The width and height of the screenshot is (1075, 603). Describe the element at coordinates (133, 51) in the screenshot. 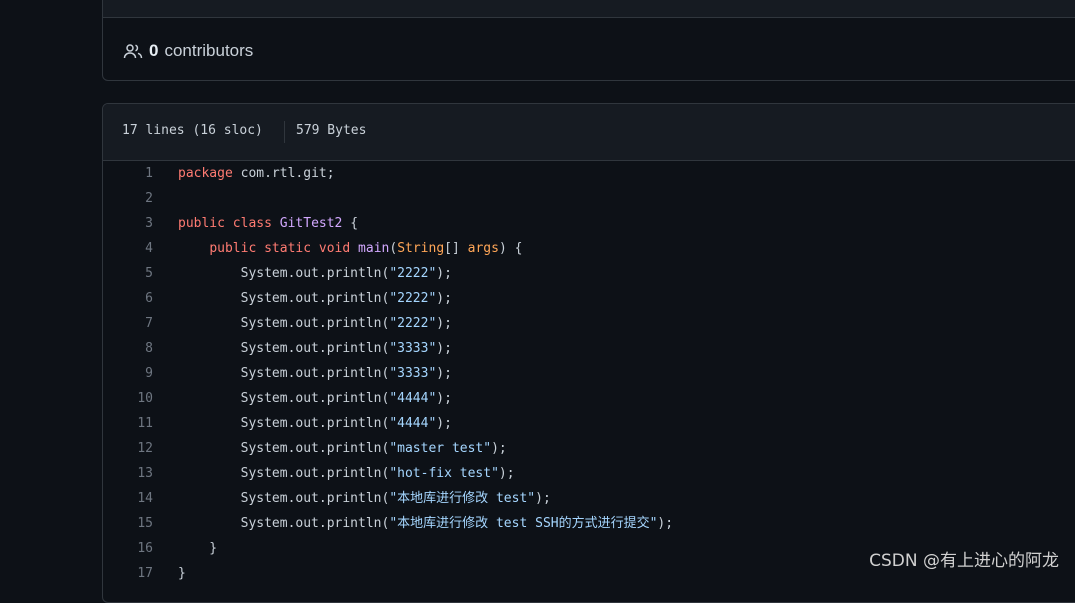

I see `people-icon` at that location.